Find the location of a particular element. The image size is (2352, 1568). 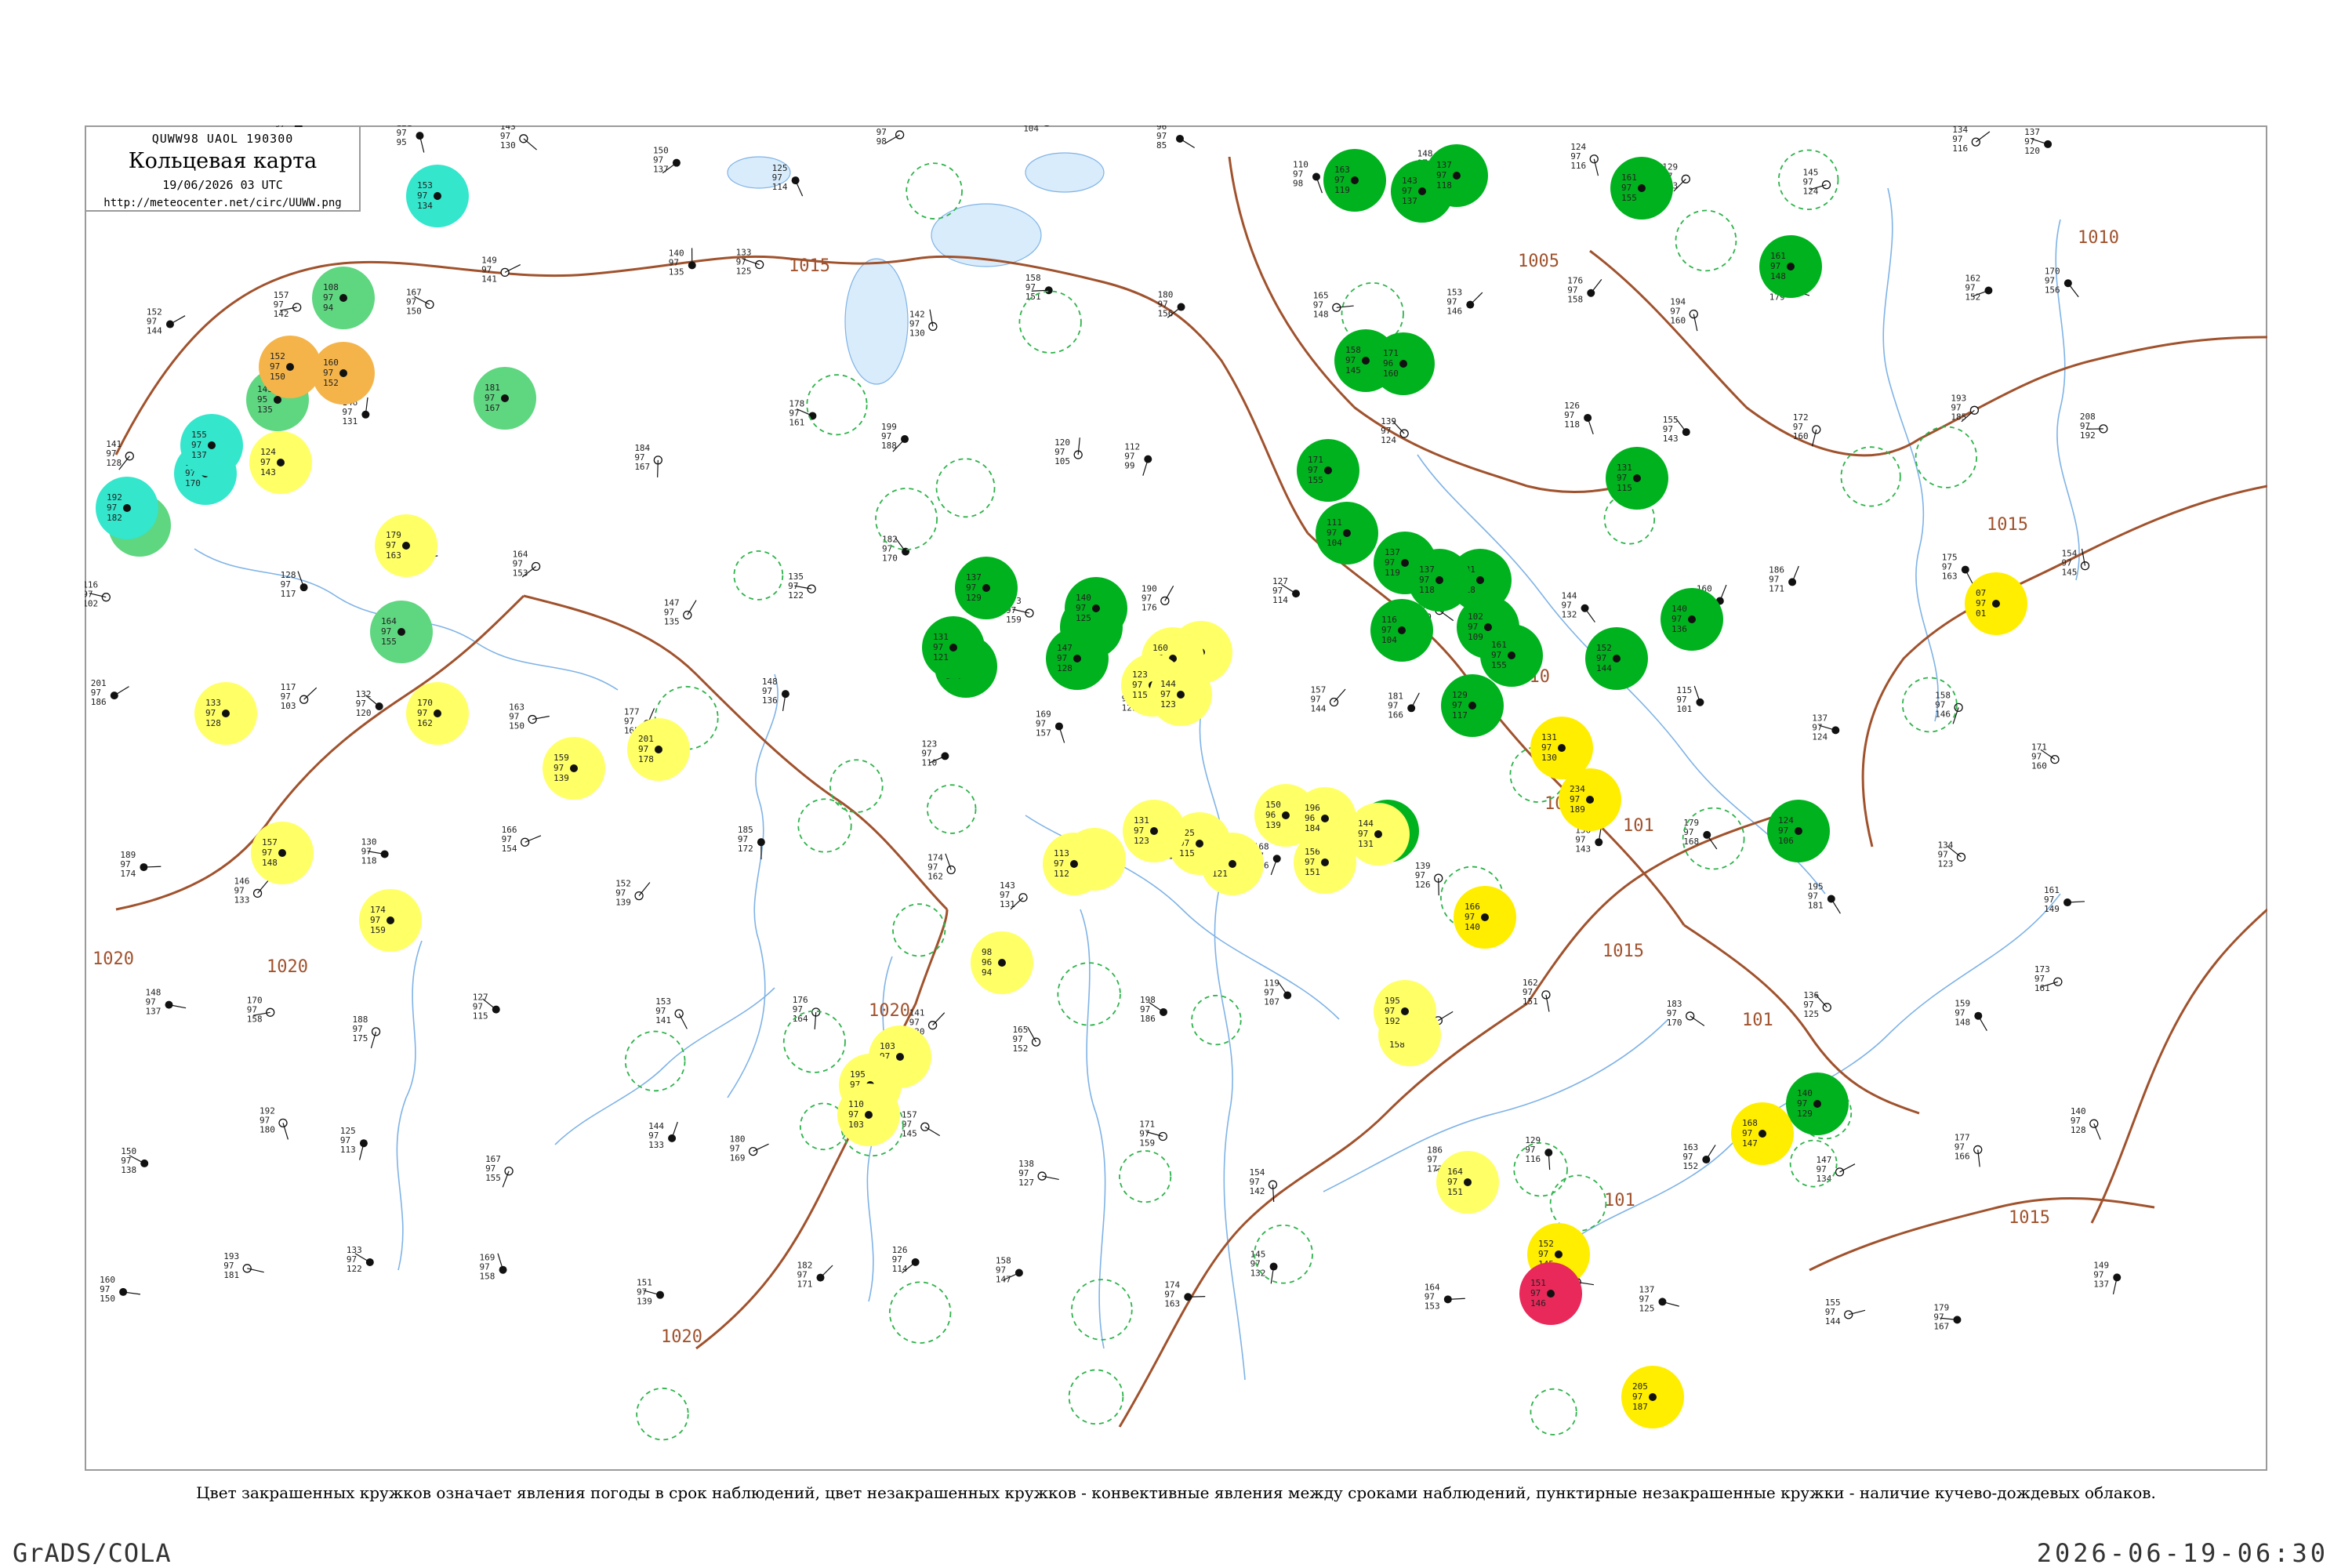

station-plot: 13797120 is located at coordinates (2038, 141).